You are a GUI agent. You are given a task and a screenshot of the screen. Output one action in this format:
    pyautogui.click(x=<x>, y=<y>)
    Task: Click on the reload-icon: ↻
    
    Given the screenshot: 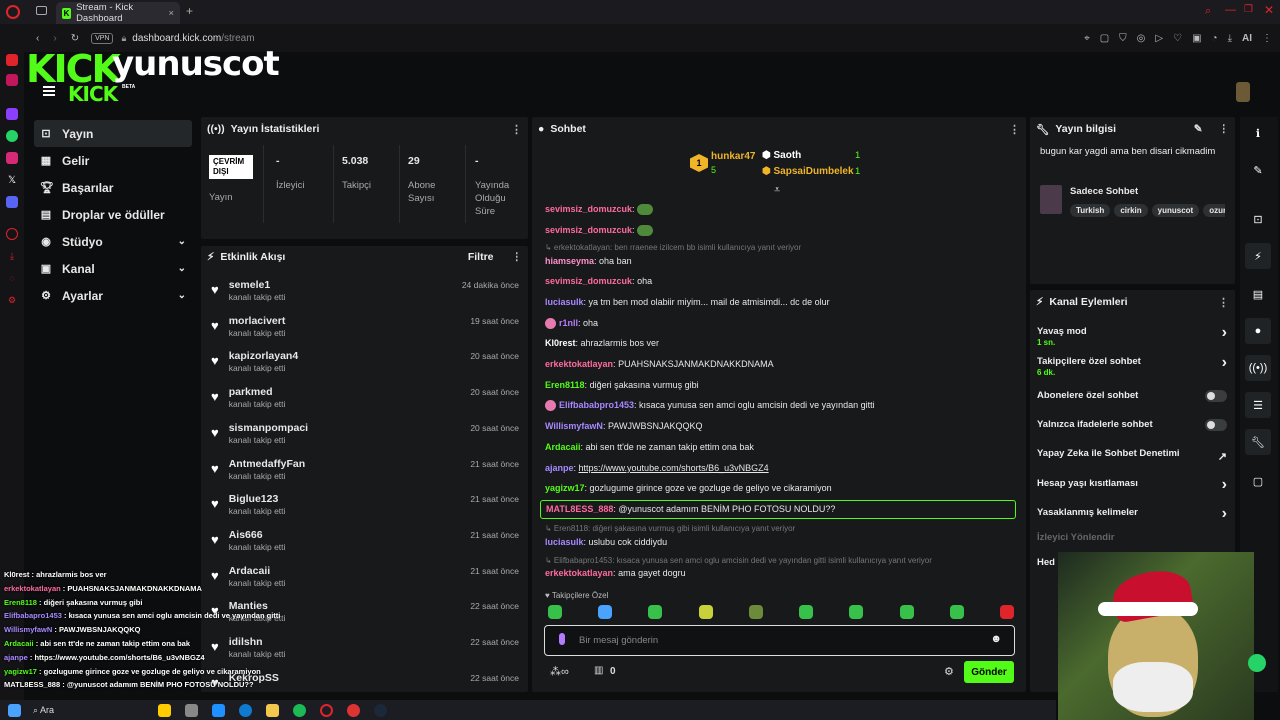 What is the action you would take?
    pyautogui.click(x=75, y=38)
    